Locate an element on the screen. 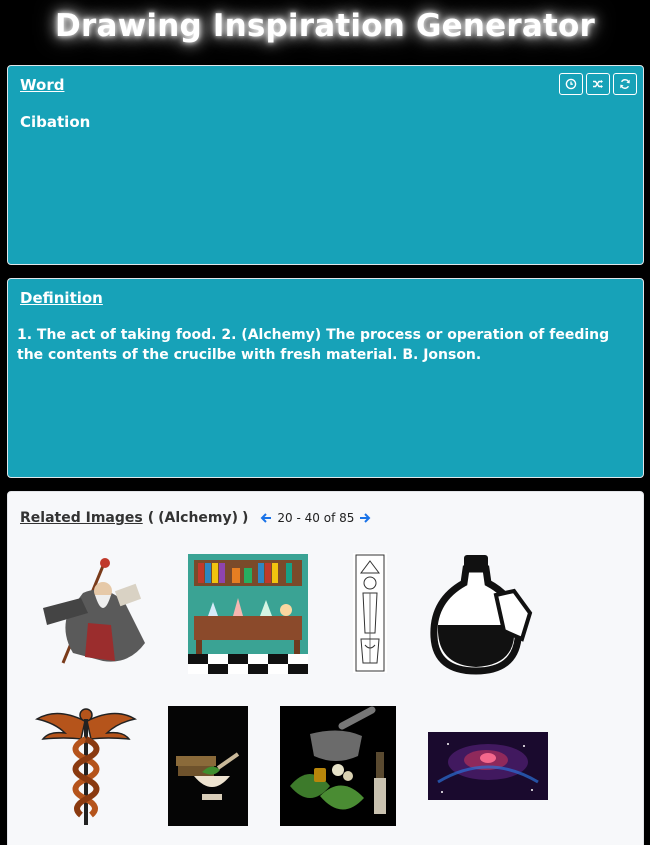 The image size is (650, 845). word-value: Cibation is located at coordinates (55, 122).